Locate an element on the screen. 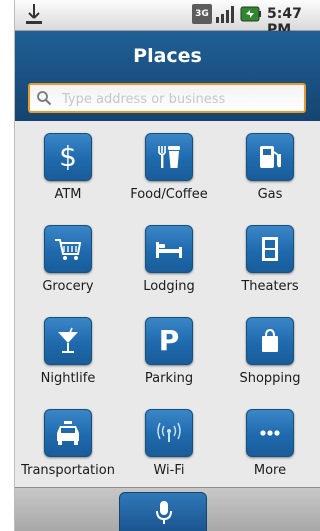  category-transportation: Transportation is located at coordinates (71, 444).